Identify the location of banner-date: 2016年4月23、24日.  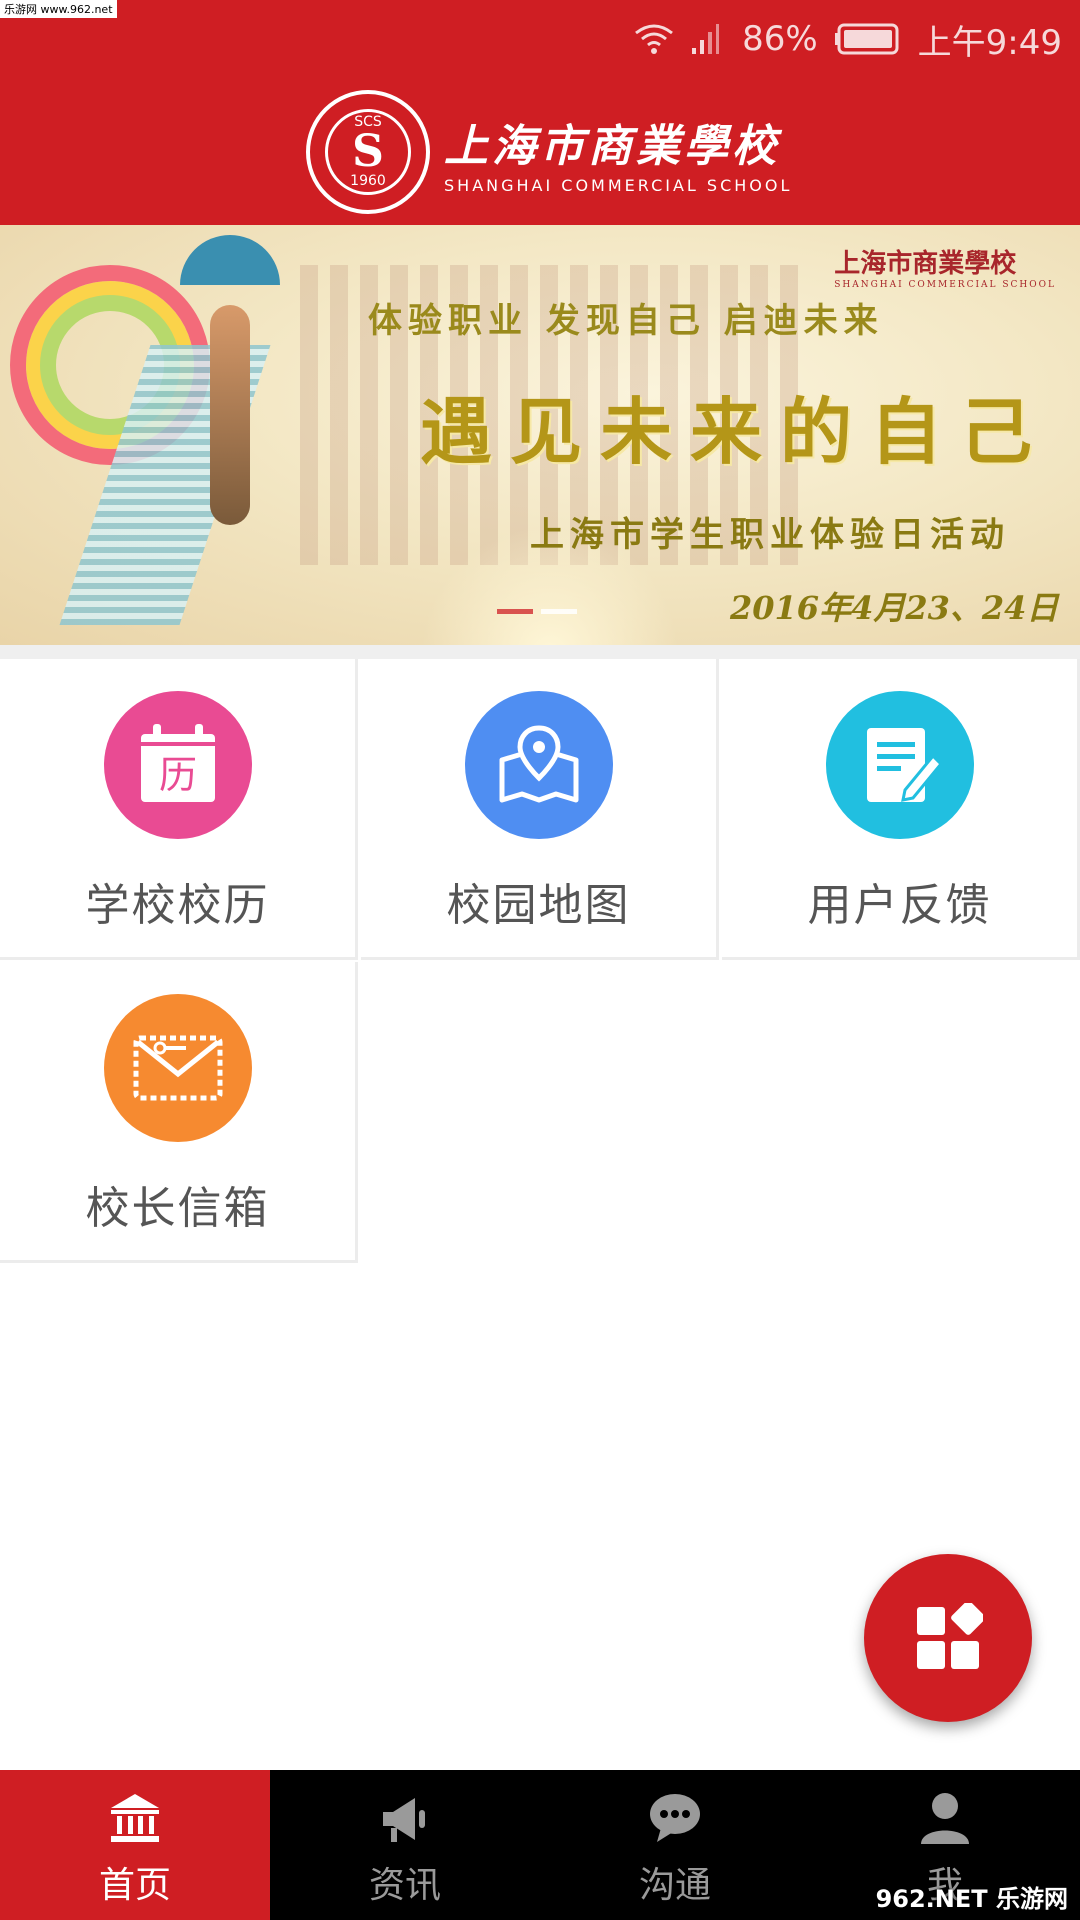
(894, 608).